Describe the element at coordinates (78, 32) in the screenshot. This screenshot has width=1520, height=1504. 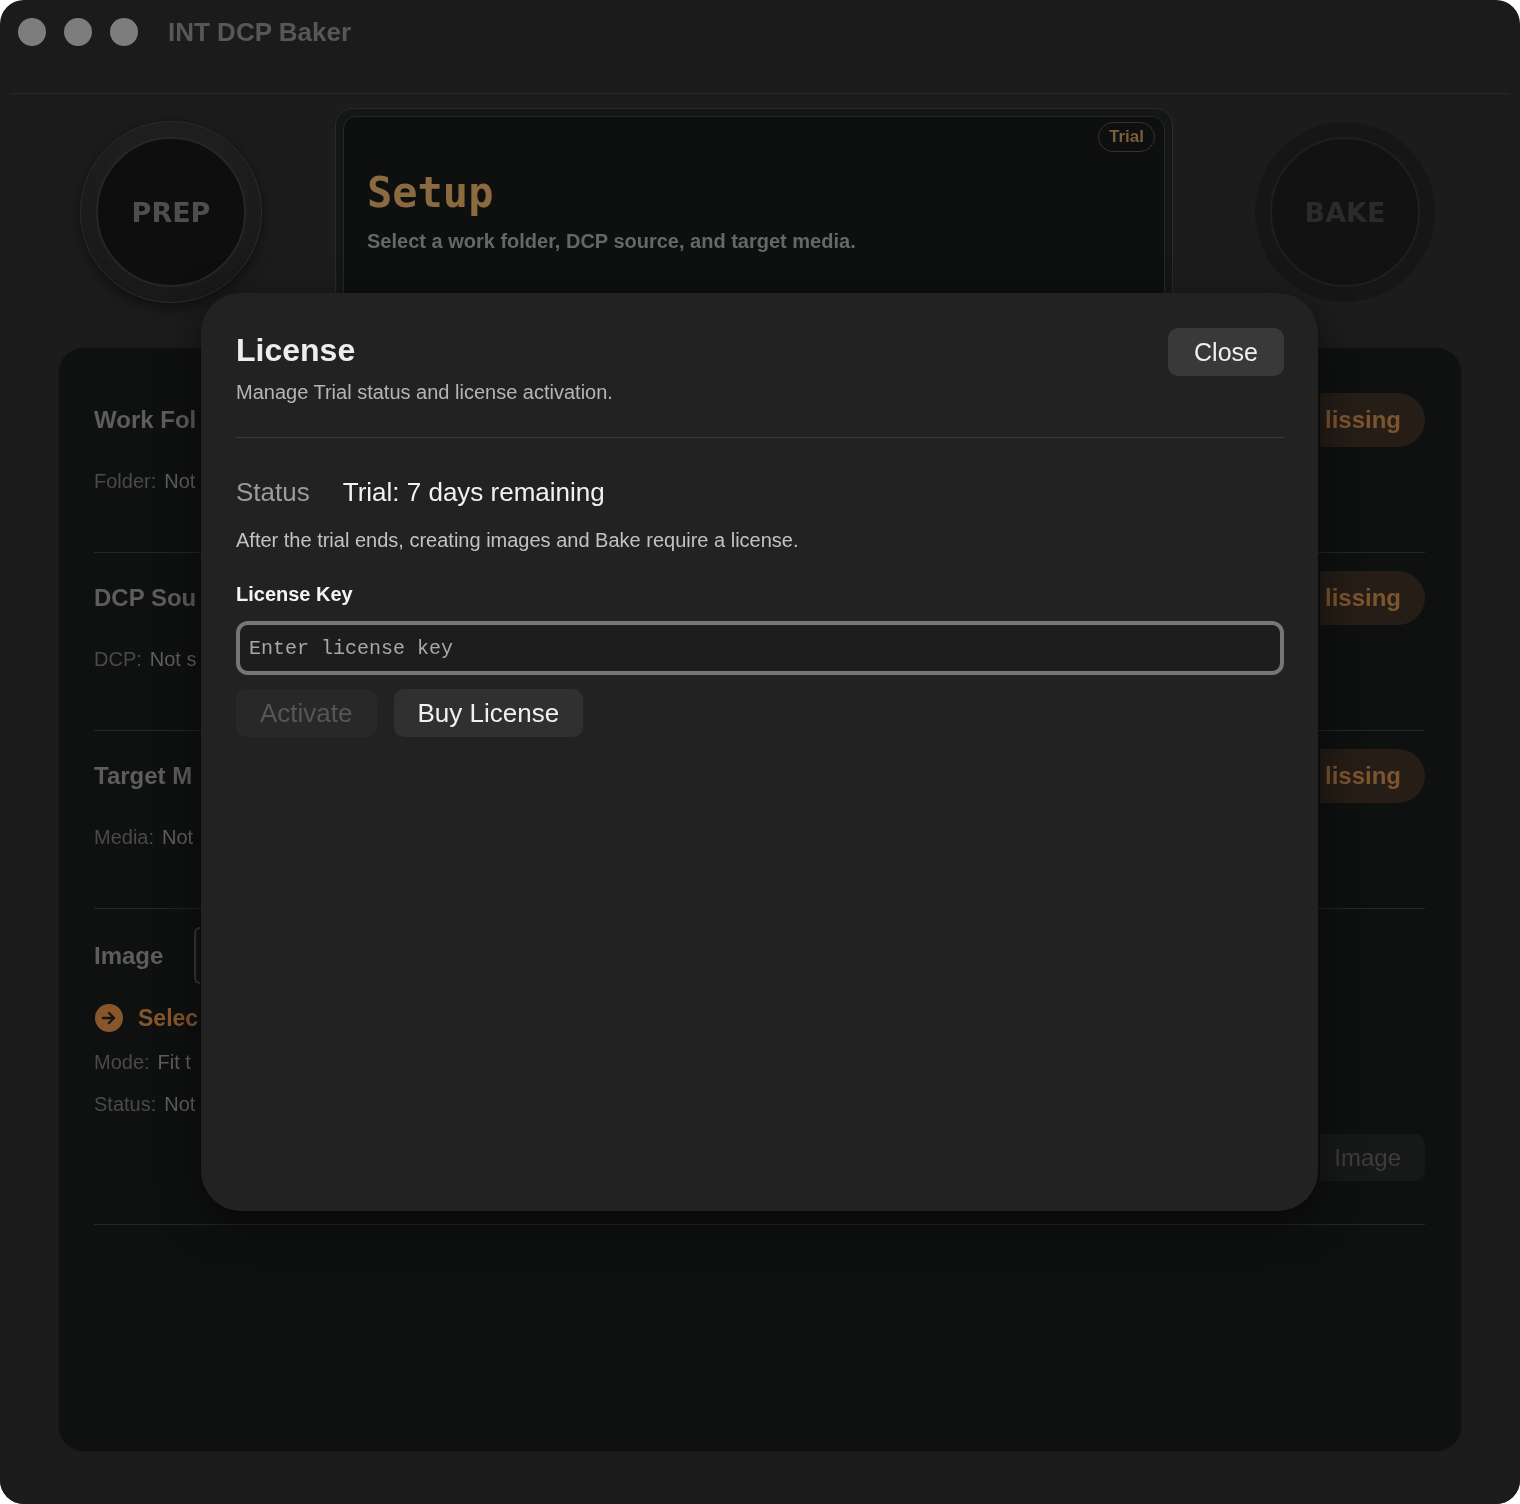
I see `minimize-icon` at that location.